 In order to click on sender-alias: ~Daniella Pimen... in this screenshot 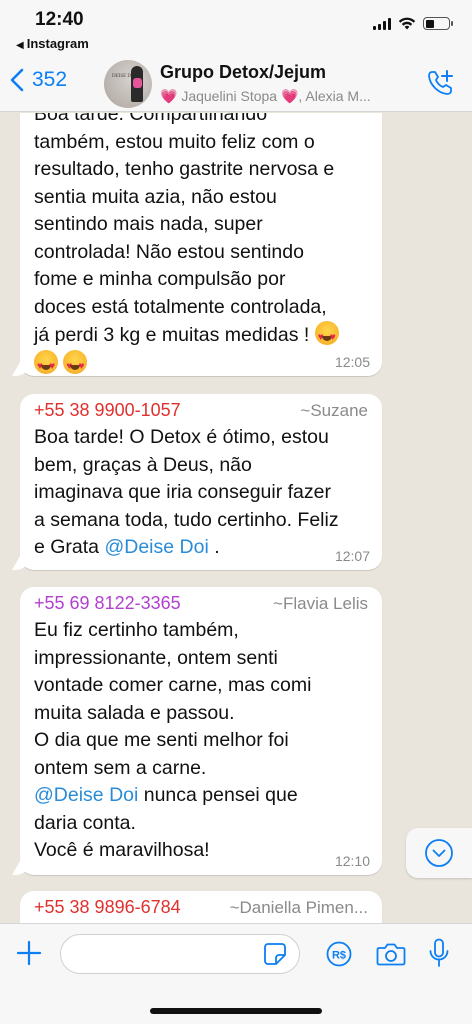, I will do `click(298, 907)`.